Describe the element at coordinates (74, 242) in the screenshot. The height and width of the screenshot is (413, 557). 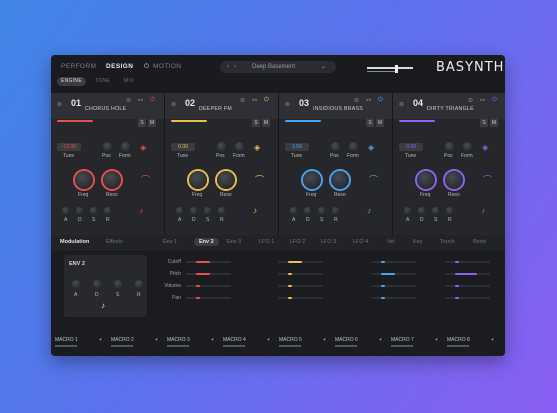
I see `tab-modulation: Modulation` at that location.